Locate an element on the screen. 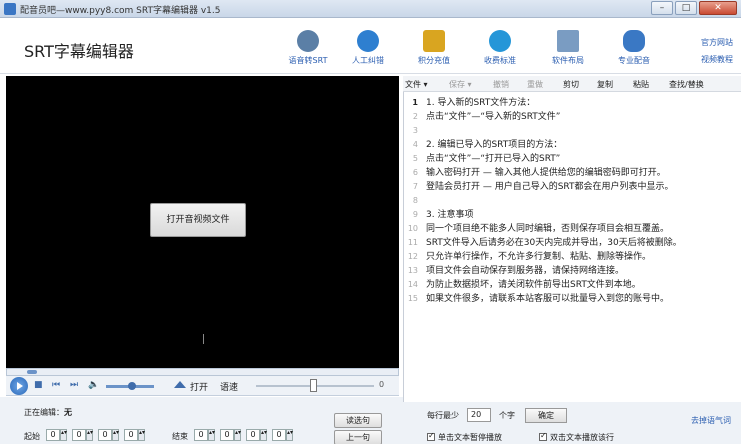  speed-knob is located at coordinates (313, 385).